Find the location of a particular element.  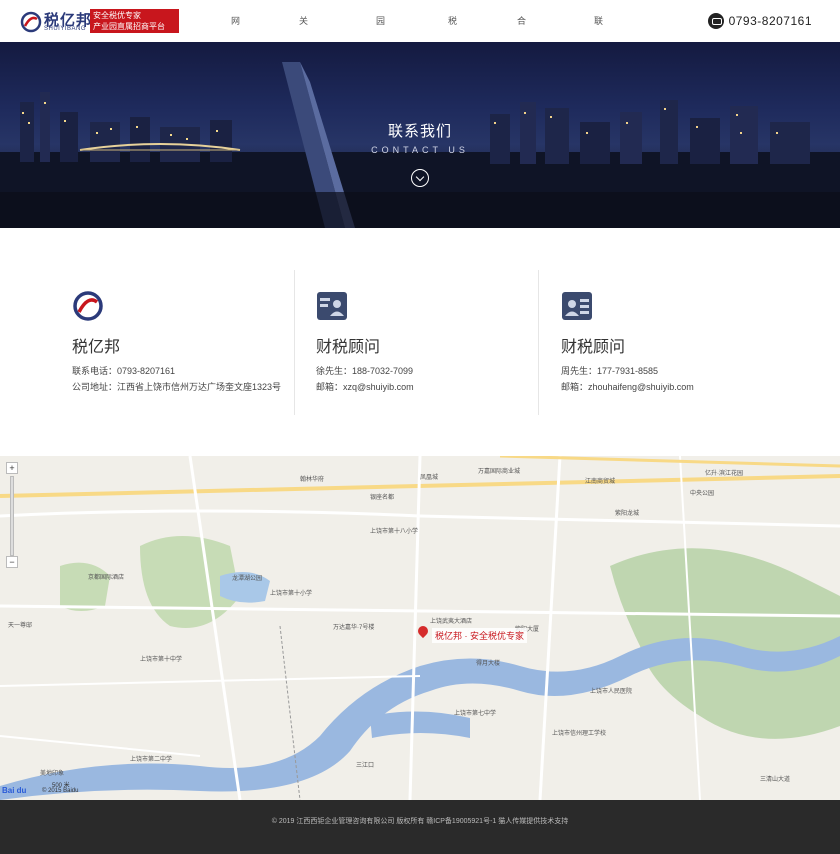

card-address: 公司地址：江西省上饶市信州万达广场奎文座1323号 is located at coordinates (177, 387).